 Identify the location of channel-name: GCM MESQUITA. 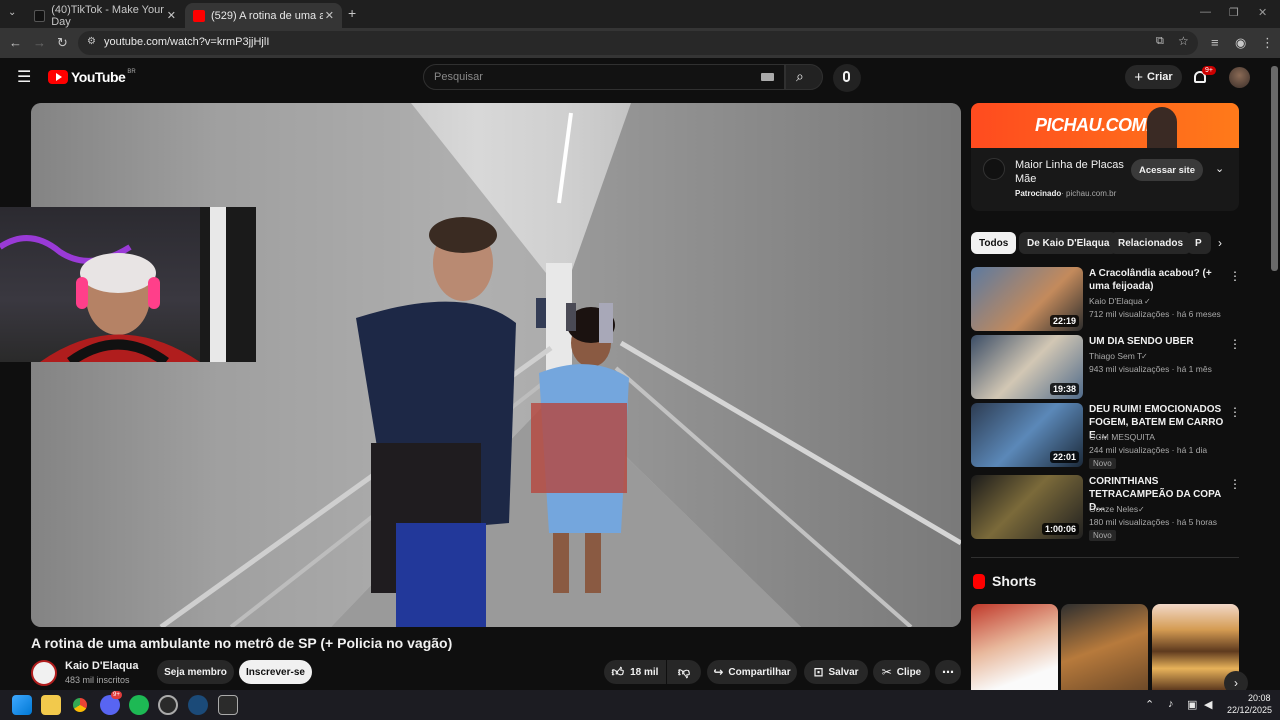
(1122, 437).